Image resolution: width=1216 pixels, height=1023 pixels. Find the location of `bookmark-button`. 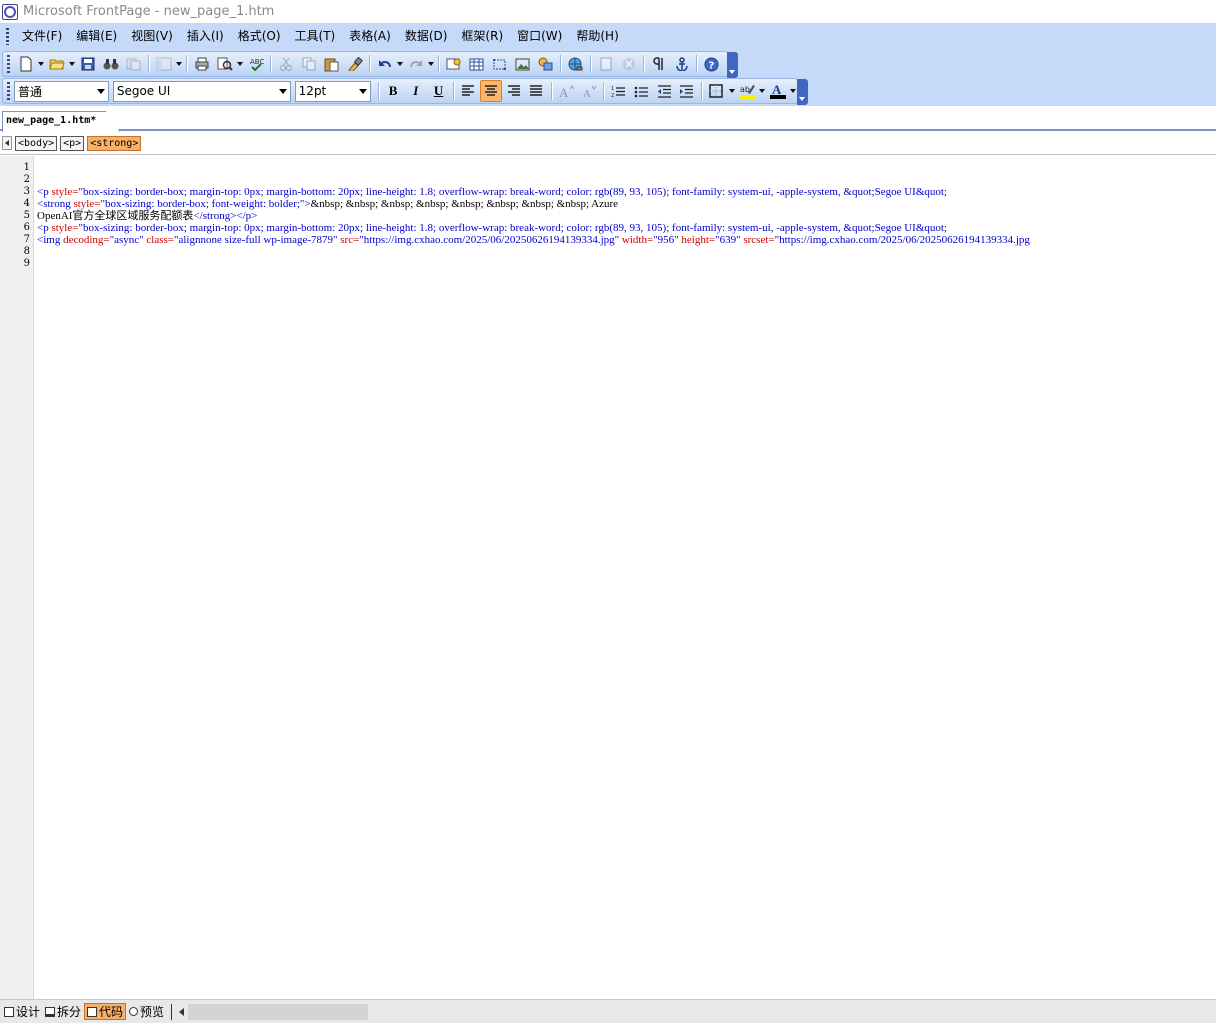

bookmark-button is located at coordinates (681, 64).